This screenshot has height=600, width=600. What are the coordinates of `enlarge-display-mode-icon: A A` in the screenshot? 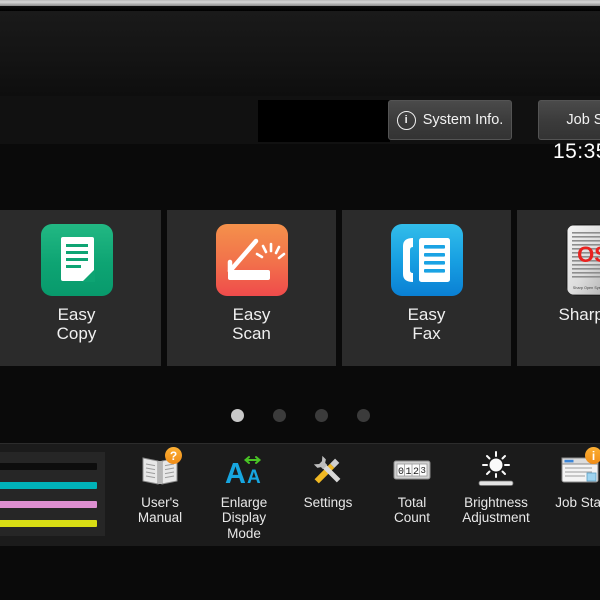 It's located at (244, 470).